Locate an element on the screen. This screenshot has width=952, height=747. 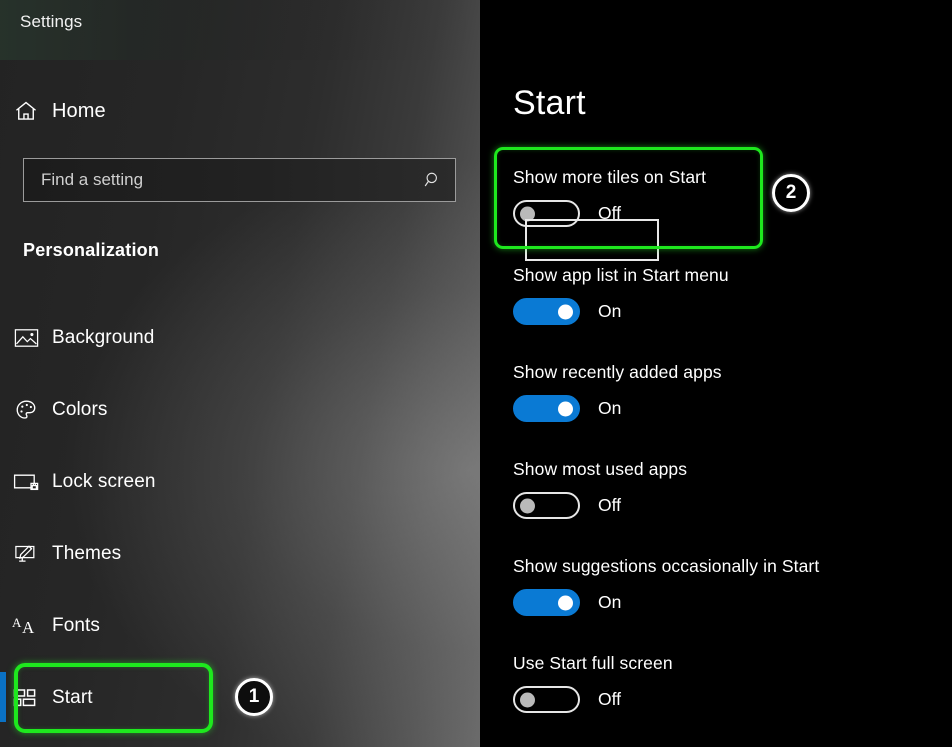
home-icon is located at coordinates (26, 111).